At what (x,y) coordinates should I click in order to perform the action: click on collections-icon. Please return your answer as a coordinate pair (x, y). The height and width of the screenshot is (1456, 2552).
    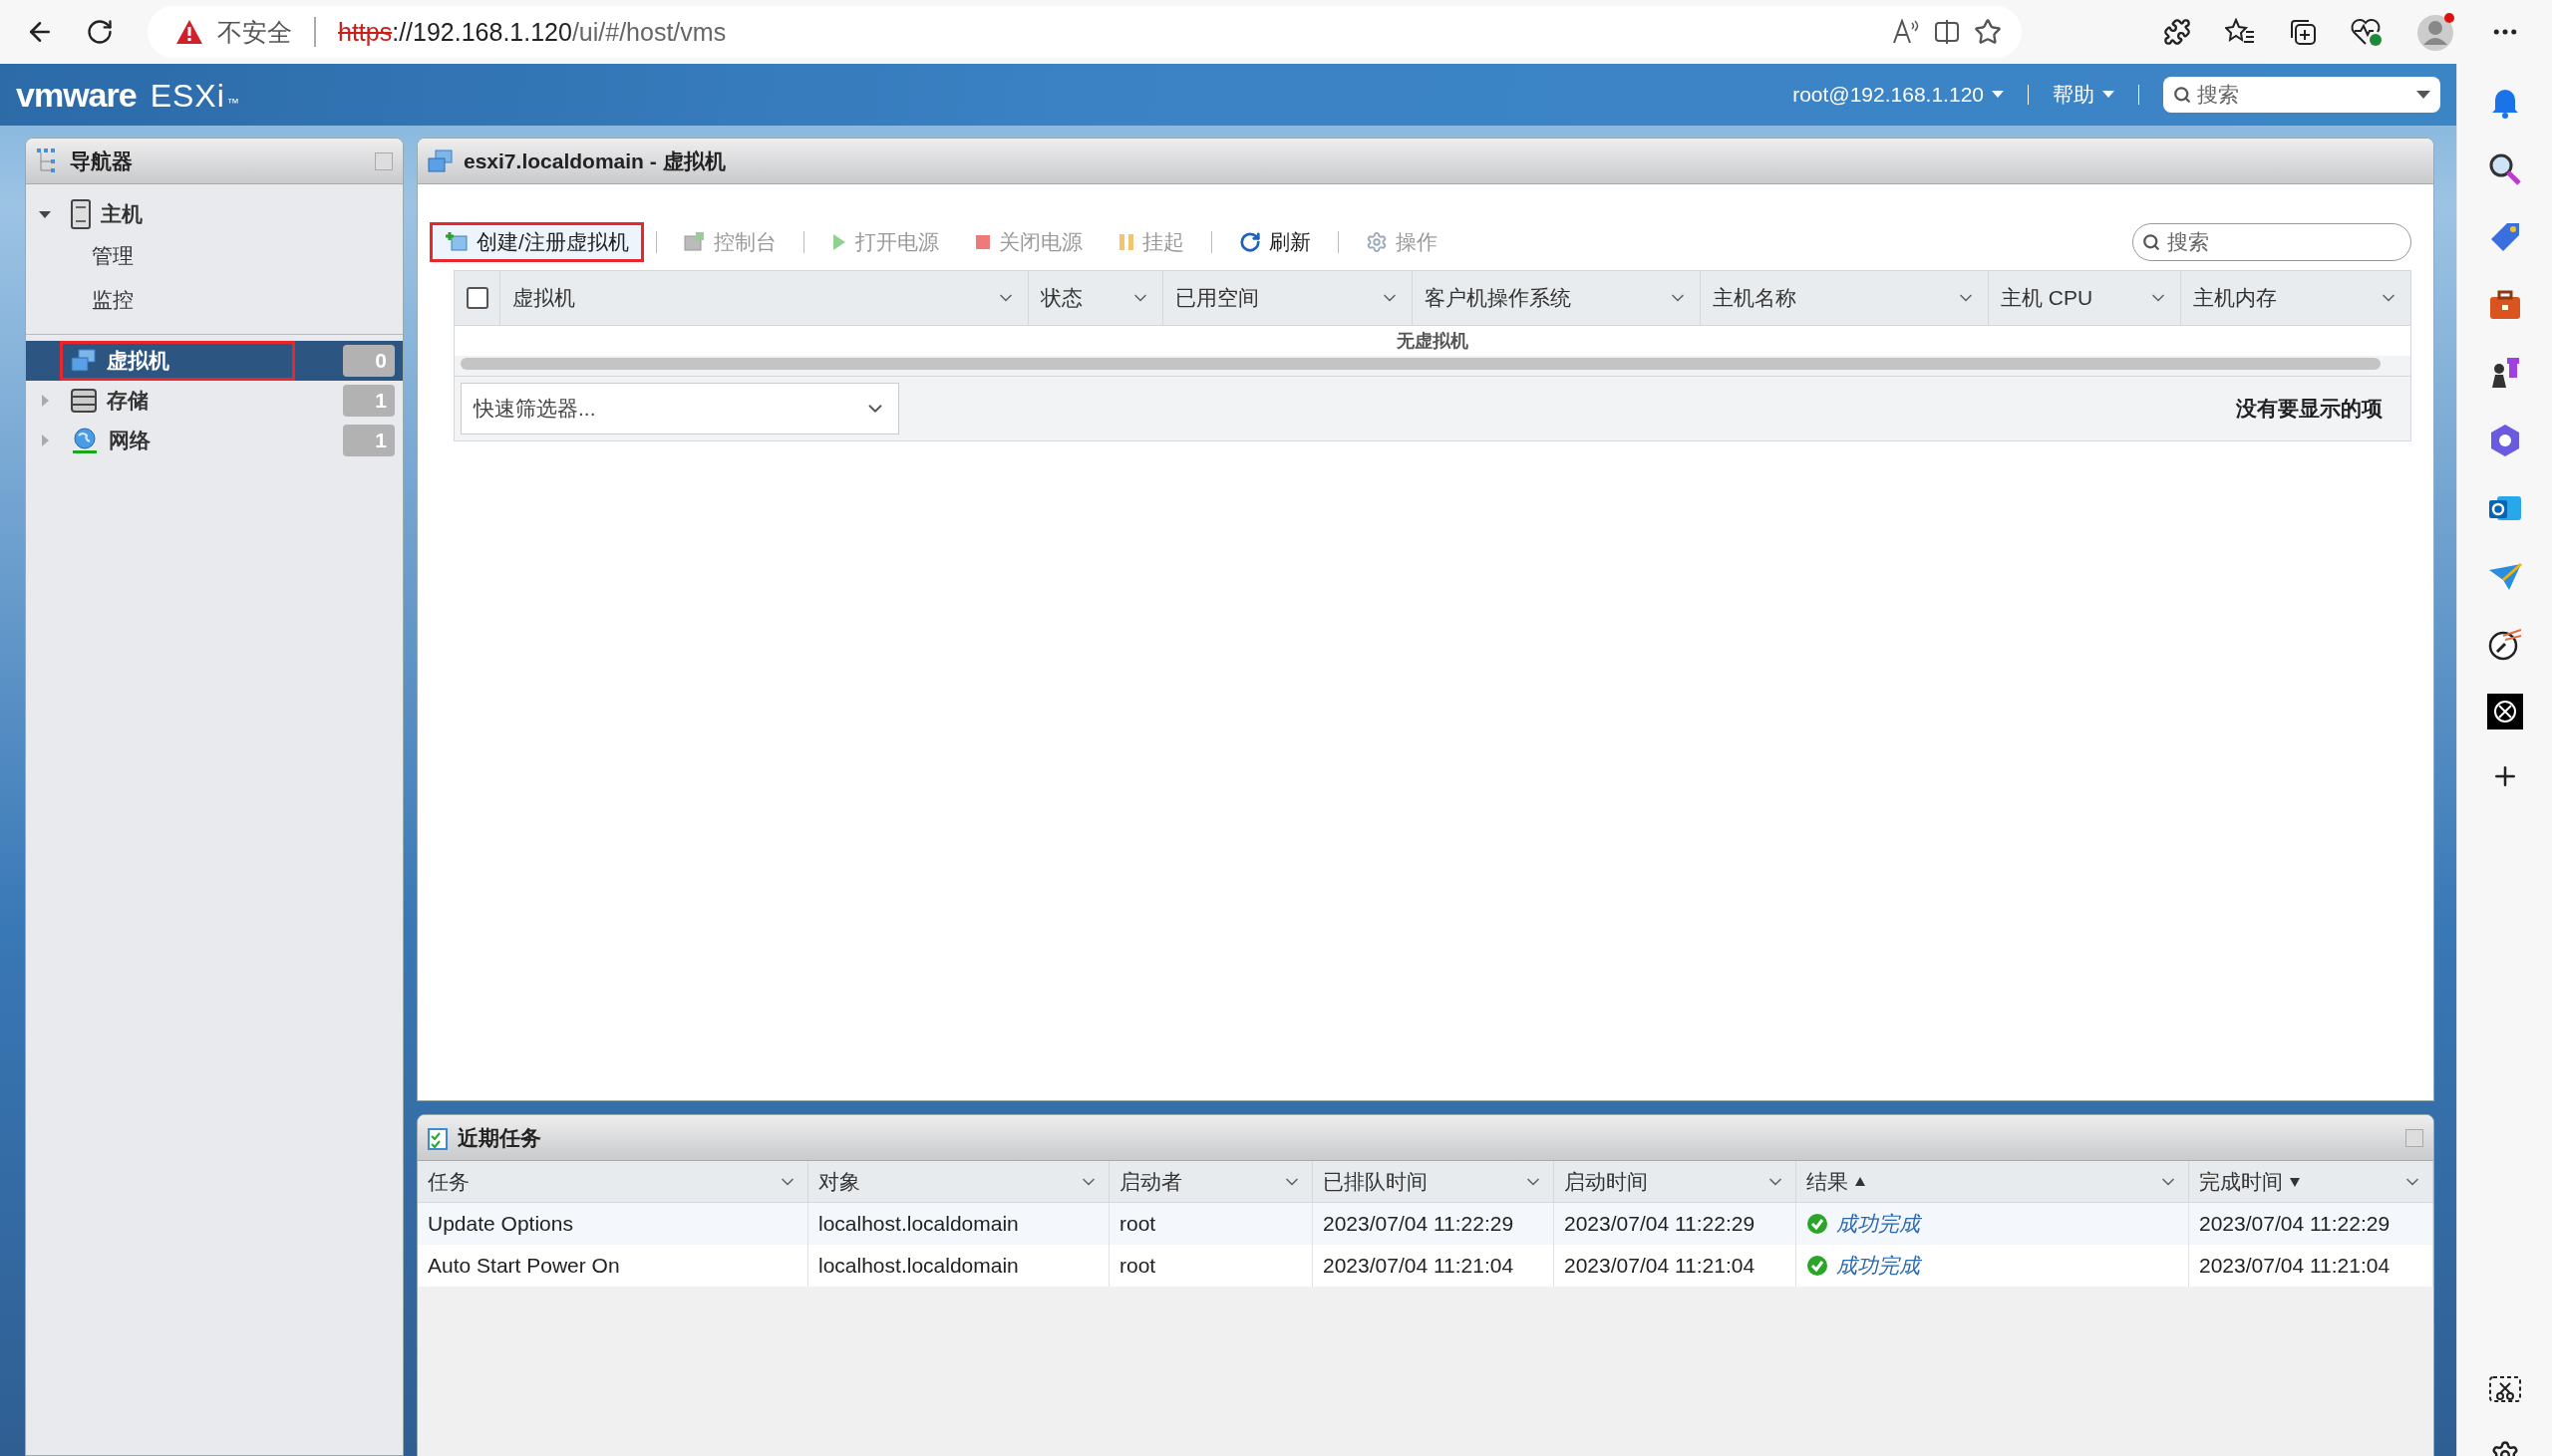
    Looking at the image, I should click on (2303, 32).